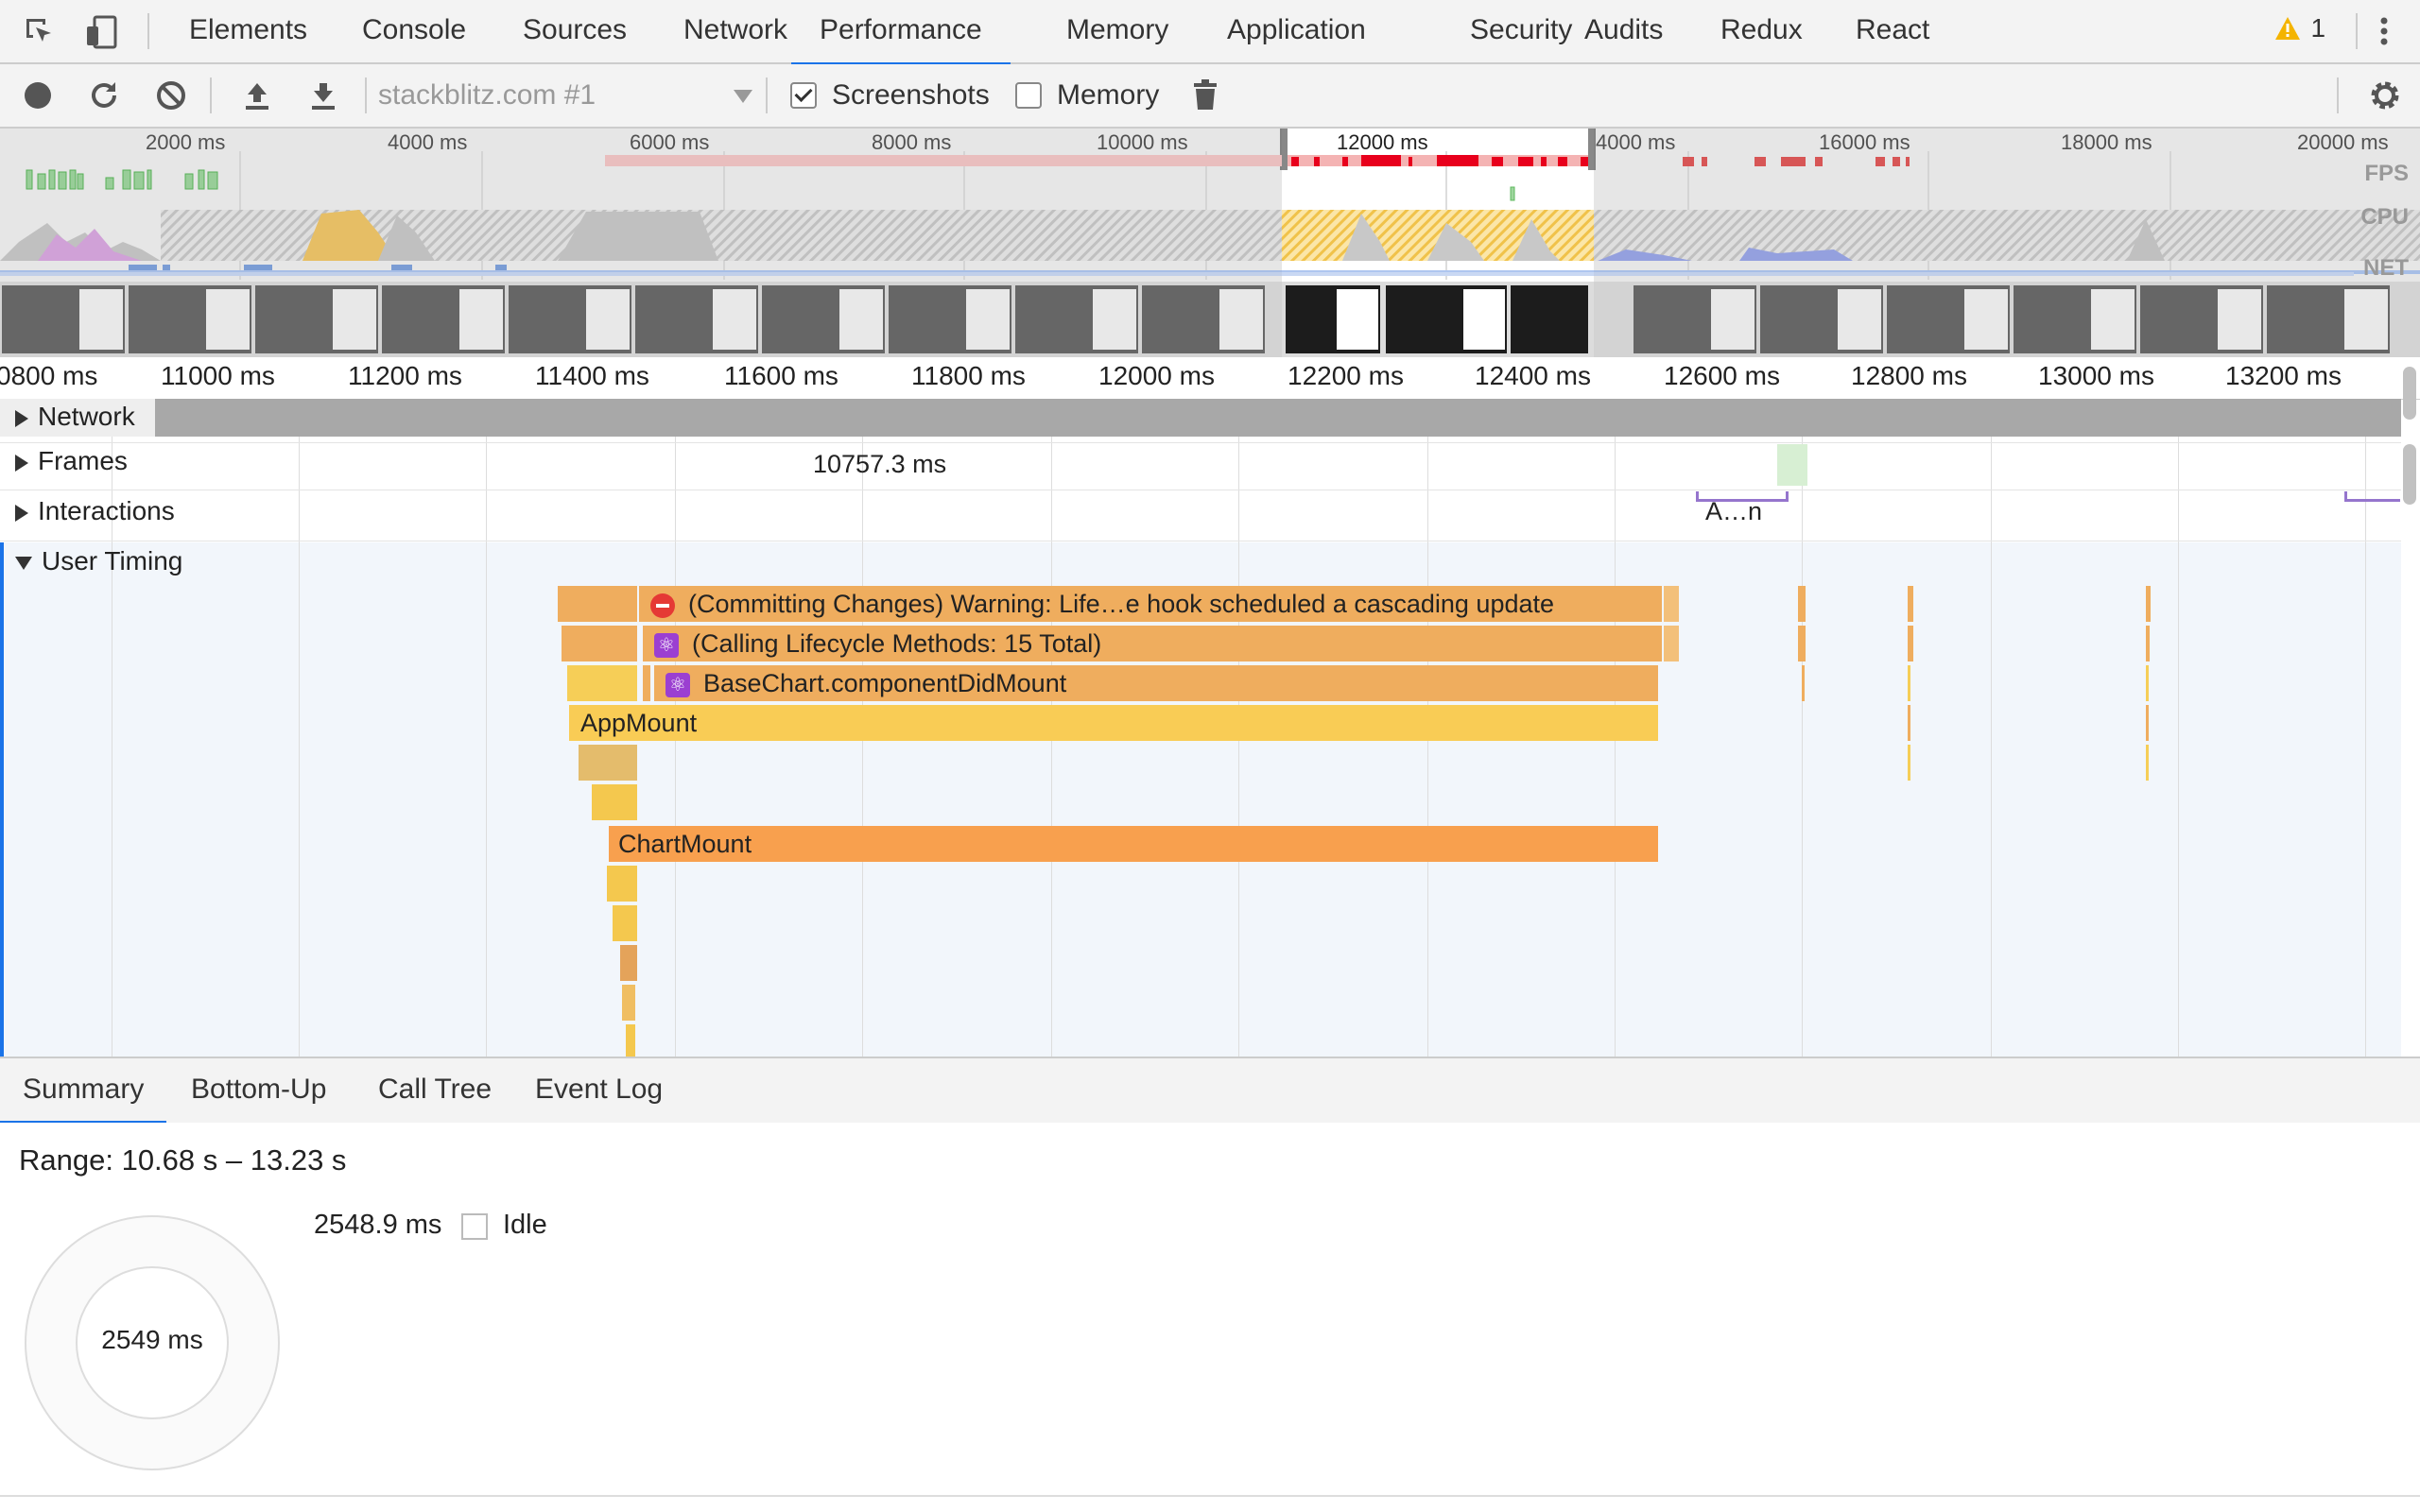  Describe the element at coordinates (1133, 844) in the screenshot. I see `flame-bar-chartmount: ChartMount` at that location.